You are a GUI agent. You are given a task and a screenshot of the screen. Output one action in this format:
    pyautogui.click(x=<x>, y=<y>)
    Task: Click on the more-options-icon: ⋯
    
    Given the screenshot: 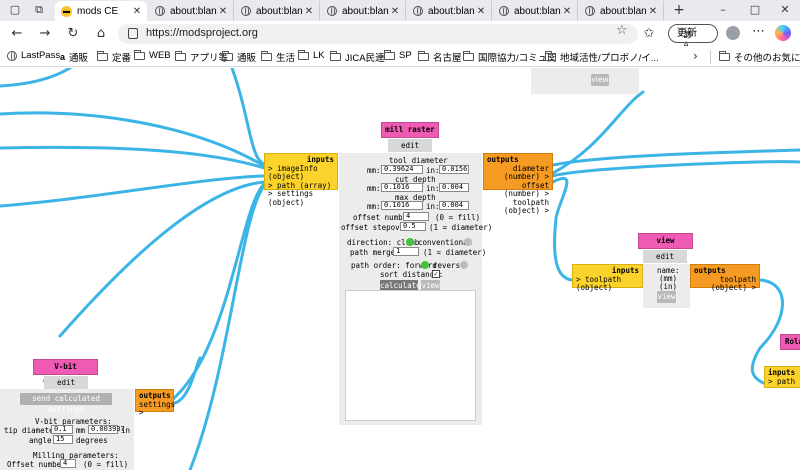 What is the action you would take?
    pyautogui.click(x=758, y=31)
    